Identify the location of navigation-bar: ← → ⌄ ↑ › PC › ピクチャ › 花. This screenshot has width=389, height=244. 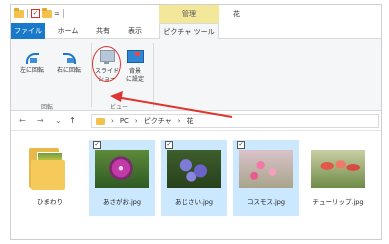
(196, 121).